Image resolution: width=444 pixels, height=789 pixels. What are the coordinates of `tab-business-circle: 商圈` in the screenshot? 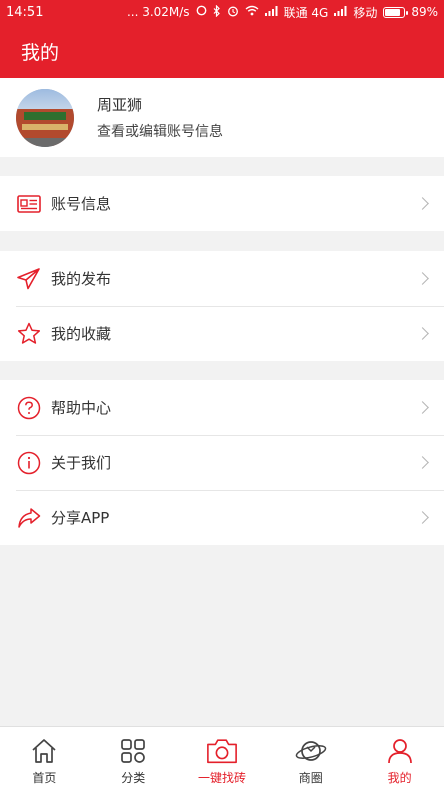 It's located at (310, 758).